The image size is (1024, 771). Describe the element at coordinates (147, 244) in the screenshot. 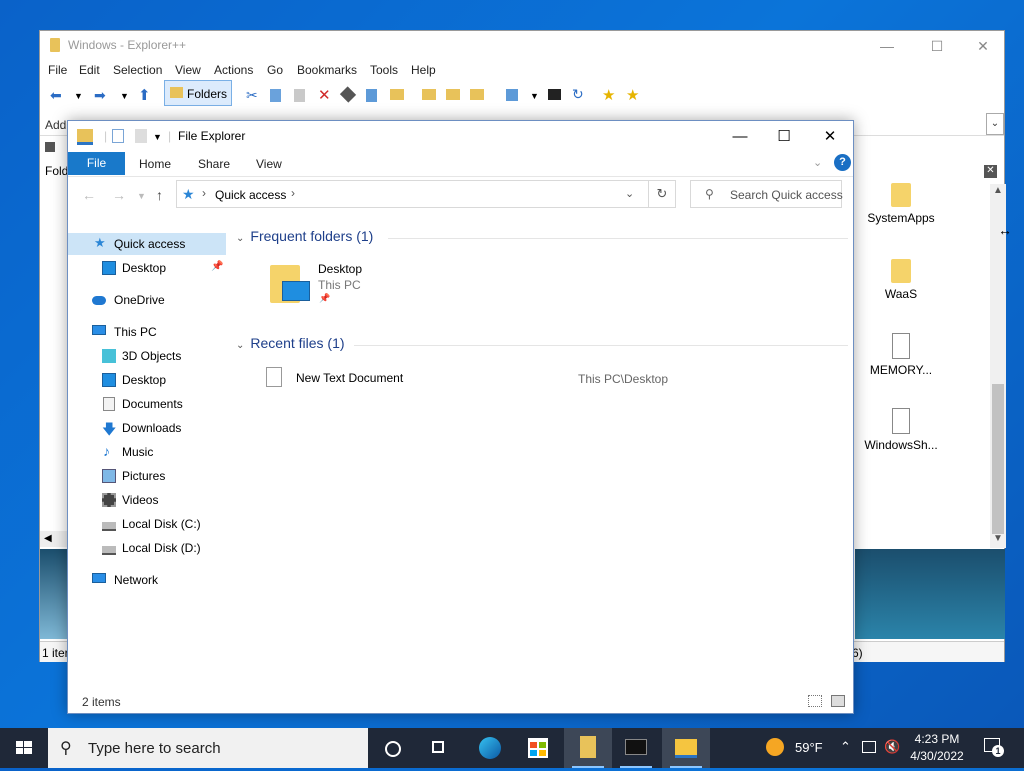

I see `nav-item-quick-access: ★ Quick access` at that location.